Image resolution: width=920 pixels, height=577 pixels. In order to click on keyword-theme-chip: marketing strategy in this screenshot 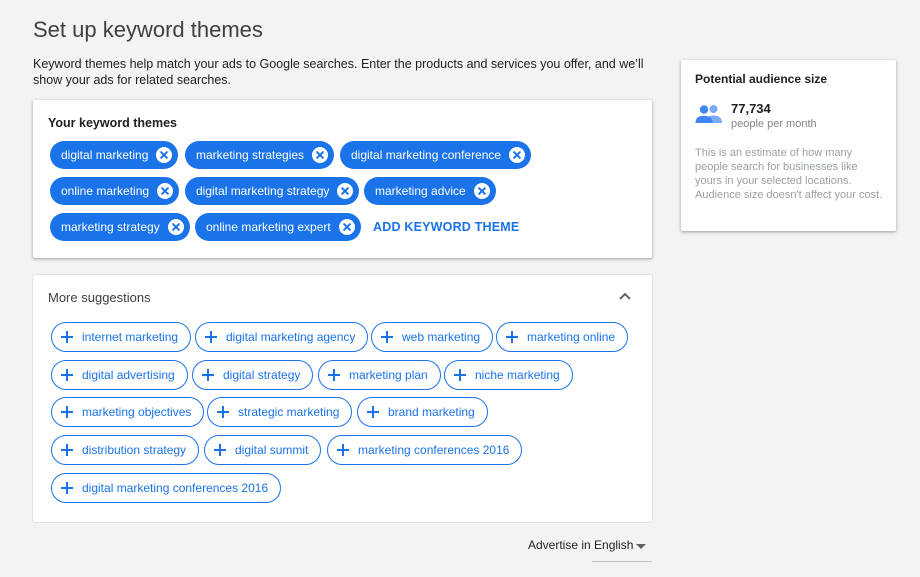, I will do `click(120, 227)`.